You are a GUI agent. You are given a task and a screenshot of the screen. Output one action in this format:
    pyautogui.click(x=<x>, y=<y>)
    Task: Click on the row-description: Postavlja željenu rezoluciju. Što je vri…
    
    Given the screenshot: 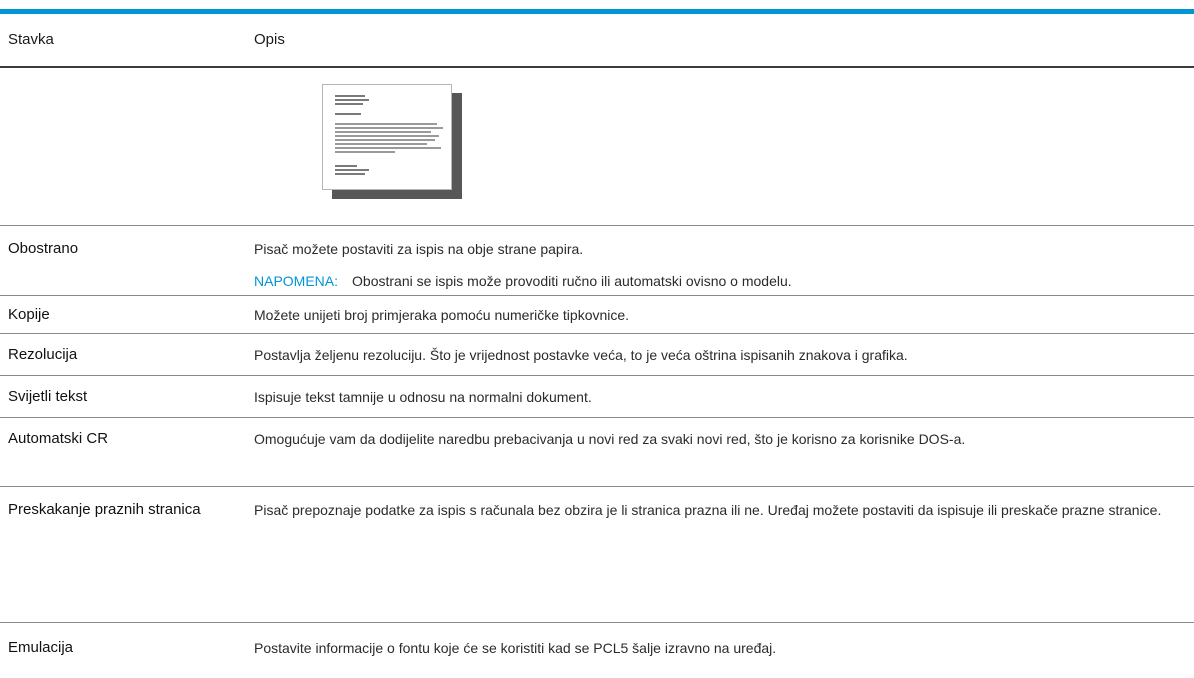 What is the action you would take?
    pyautogui.click(x=581, y=355)
    